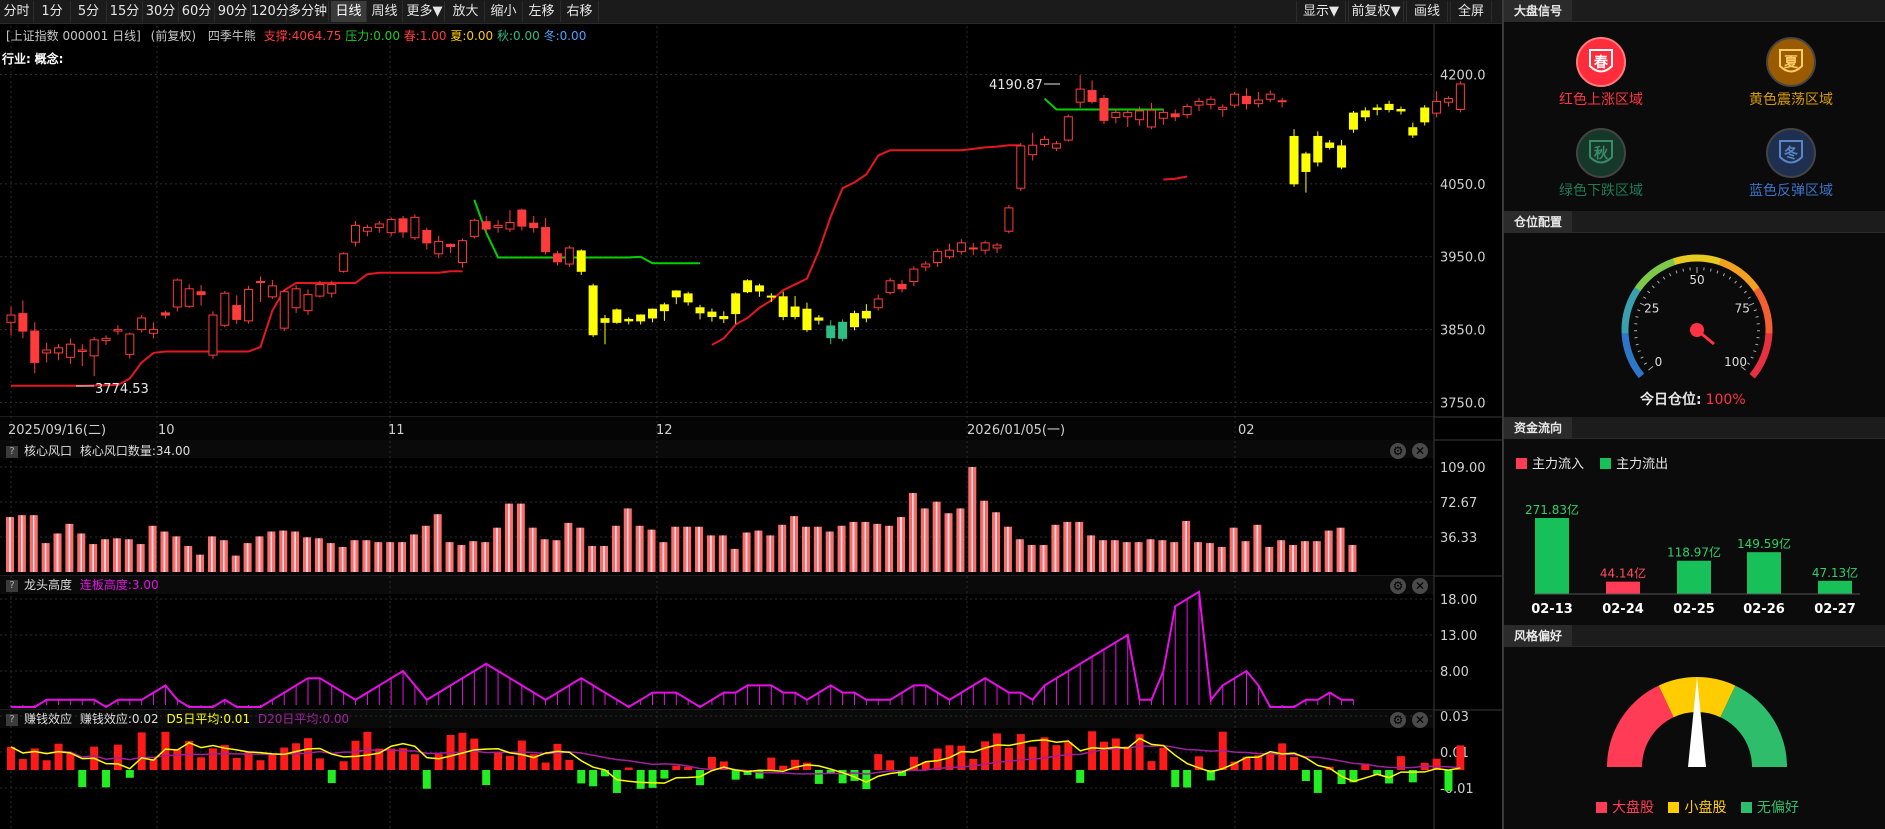 This screenshot has height=829, width=1885. What do you see at coordinates (89, 11) in the screenshot?
I see `period-button-2: 5分` at bounding box center [89, 11].